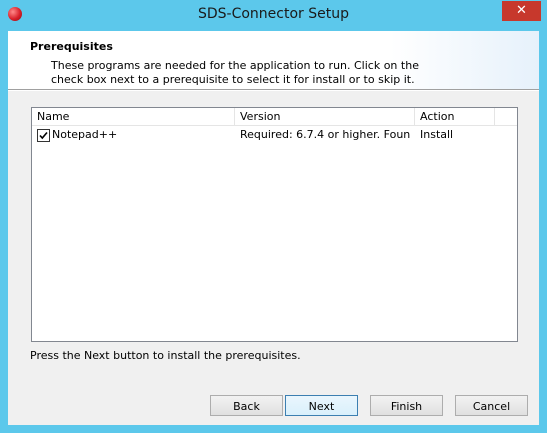  Describe the element at coordinates (71, 46) in the screenshot. I see `page-title: Prerequisites` at that location.